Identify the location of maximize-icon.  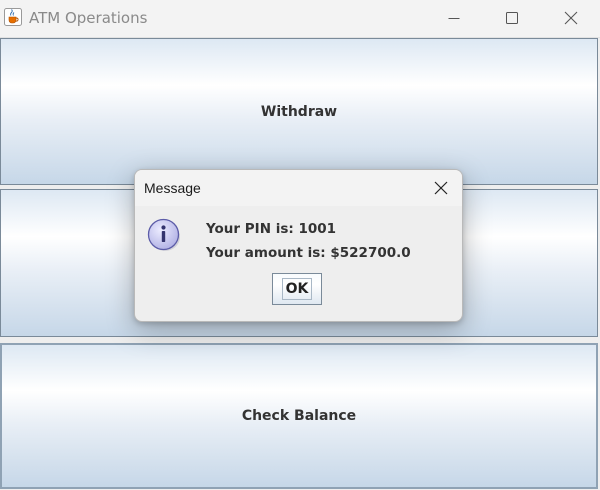
(512, 18).